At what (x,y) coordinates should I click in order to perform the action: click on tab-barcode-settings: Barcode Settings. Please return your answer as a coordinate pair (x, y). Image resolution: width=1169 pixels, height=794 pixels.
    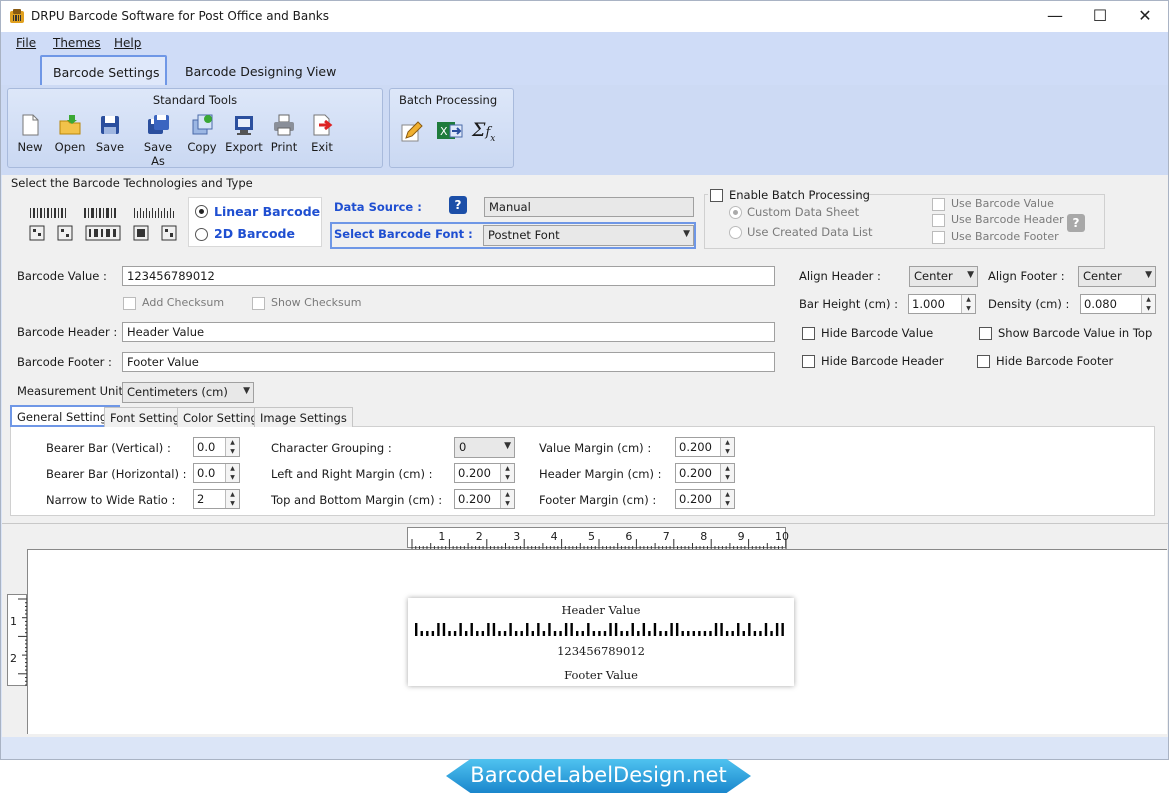
    Looking at the image, I should click on (103, 71).